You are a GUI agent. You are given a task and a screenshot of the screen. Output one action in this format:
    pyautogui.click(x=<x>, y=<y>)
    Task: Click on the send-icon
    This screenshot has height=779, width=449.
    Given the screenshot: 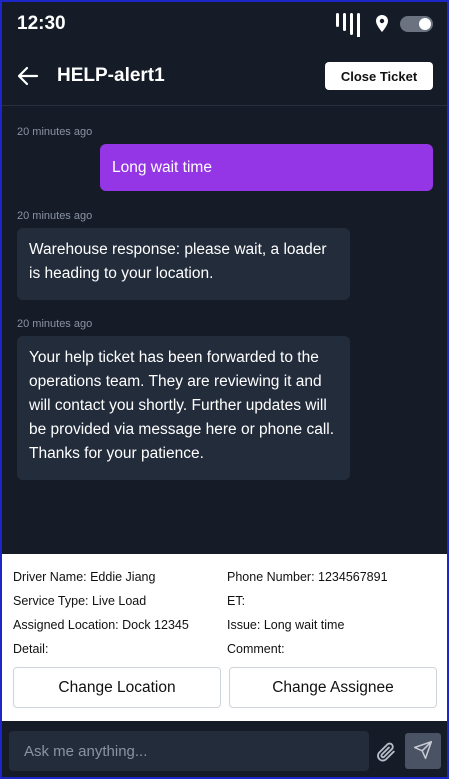 What is the action you would take?
    pyautogui.click(x=423, y=751)
    